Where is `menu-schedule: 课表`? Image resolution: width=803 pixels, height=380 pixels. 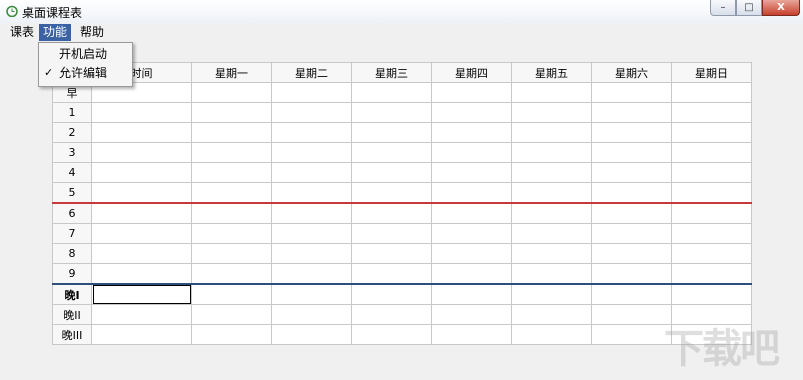
menu-schedule: 课表 is located at coordinates (22, 32).